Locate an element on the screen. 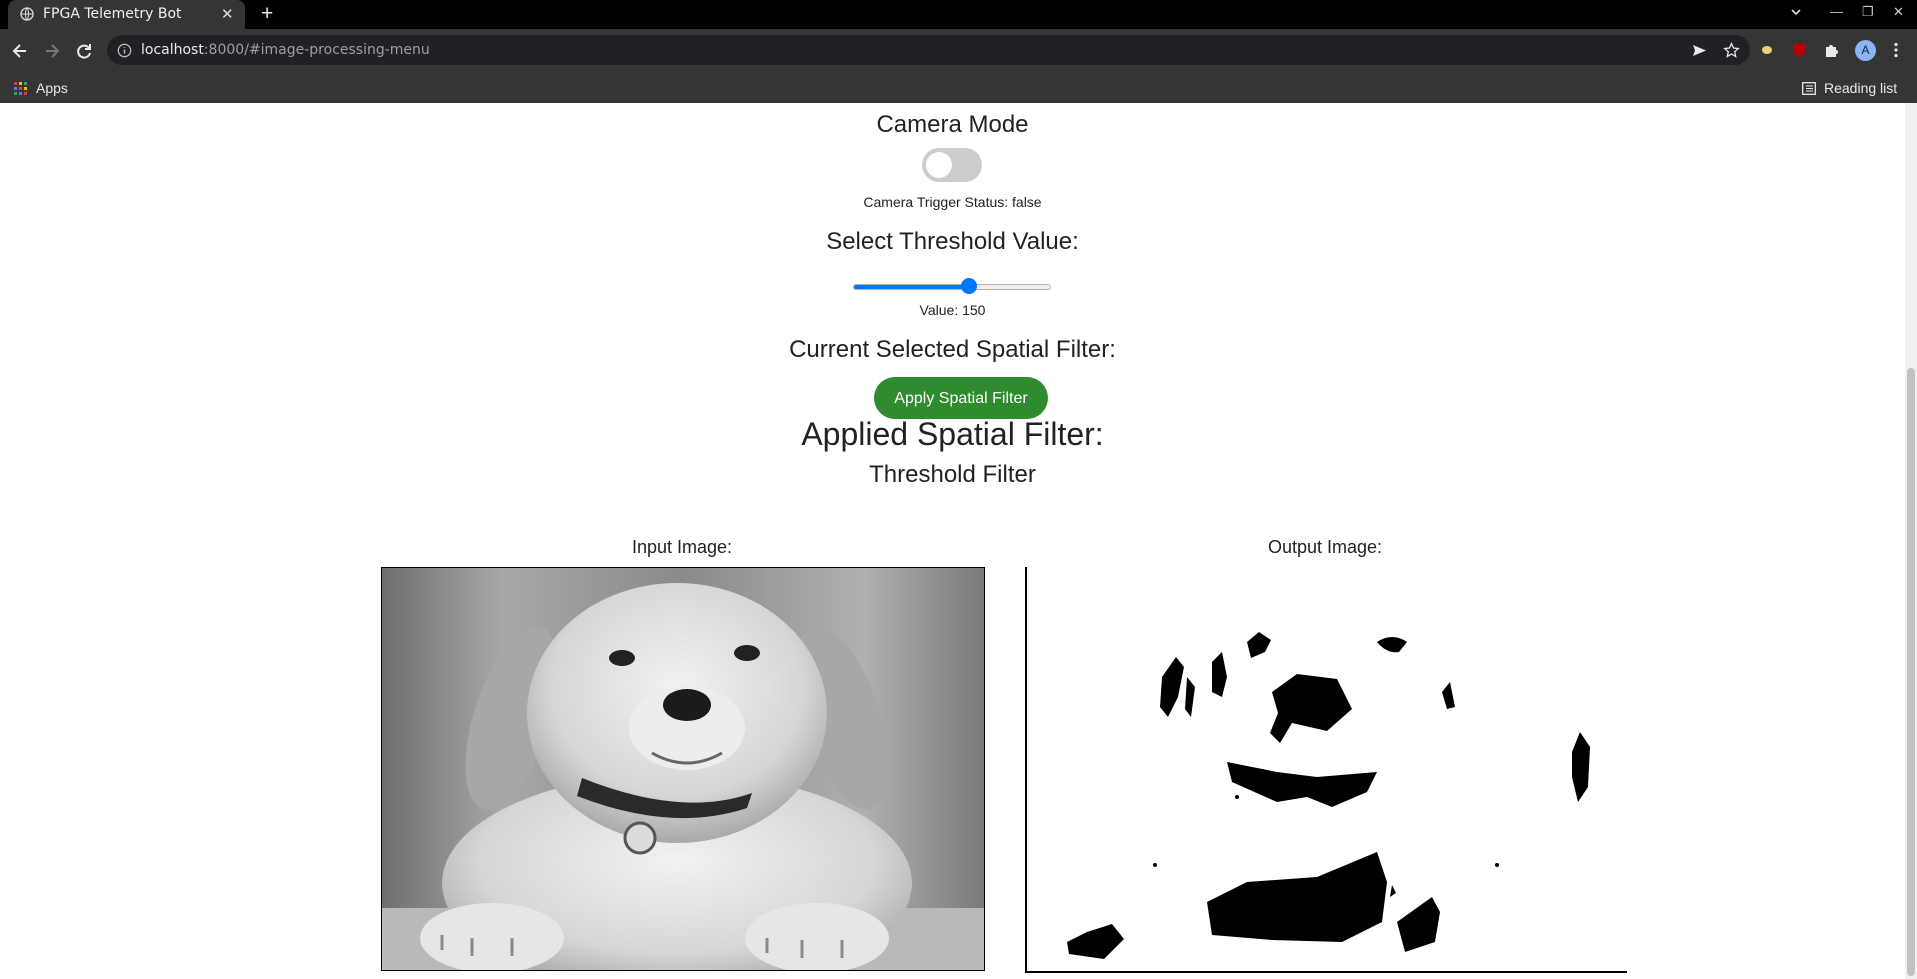 The image size is (1917, 979). apps-grid-icon is located at coordinates (20, 88).